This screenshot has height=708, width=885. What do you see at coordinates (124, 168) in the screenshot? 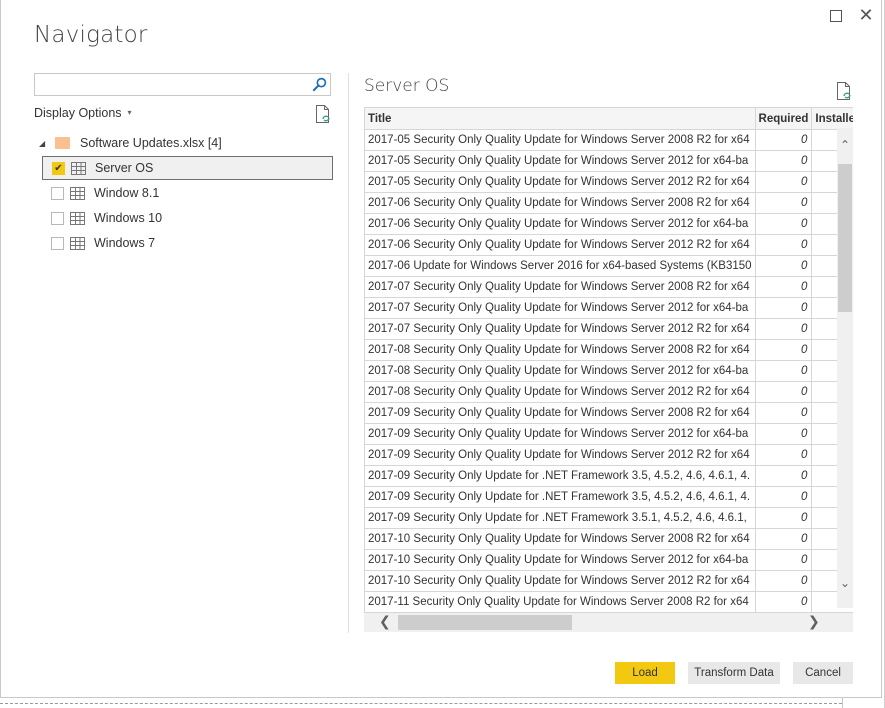
I see `tree-item-label: Server OS` at bounding box center [124, 168].